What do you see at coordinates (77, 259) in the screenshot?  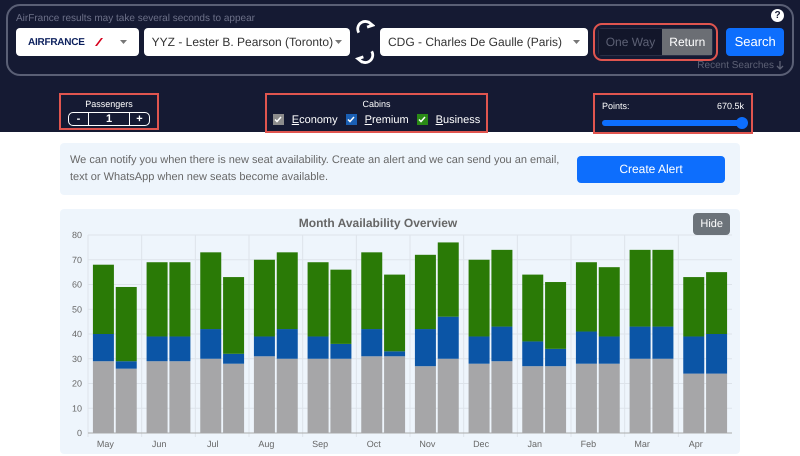 I see `y-tick-label: 70` at bounding box center [77, 259].